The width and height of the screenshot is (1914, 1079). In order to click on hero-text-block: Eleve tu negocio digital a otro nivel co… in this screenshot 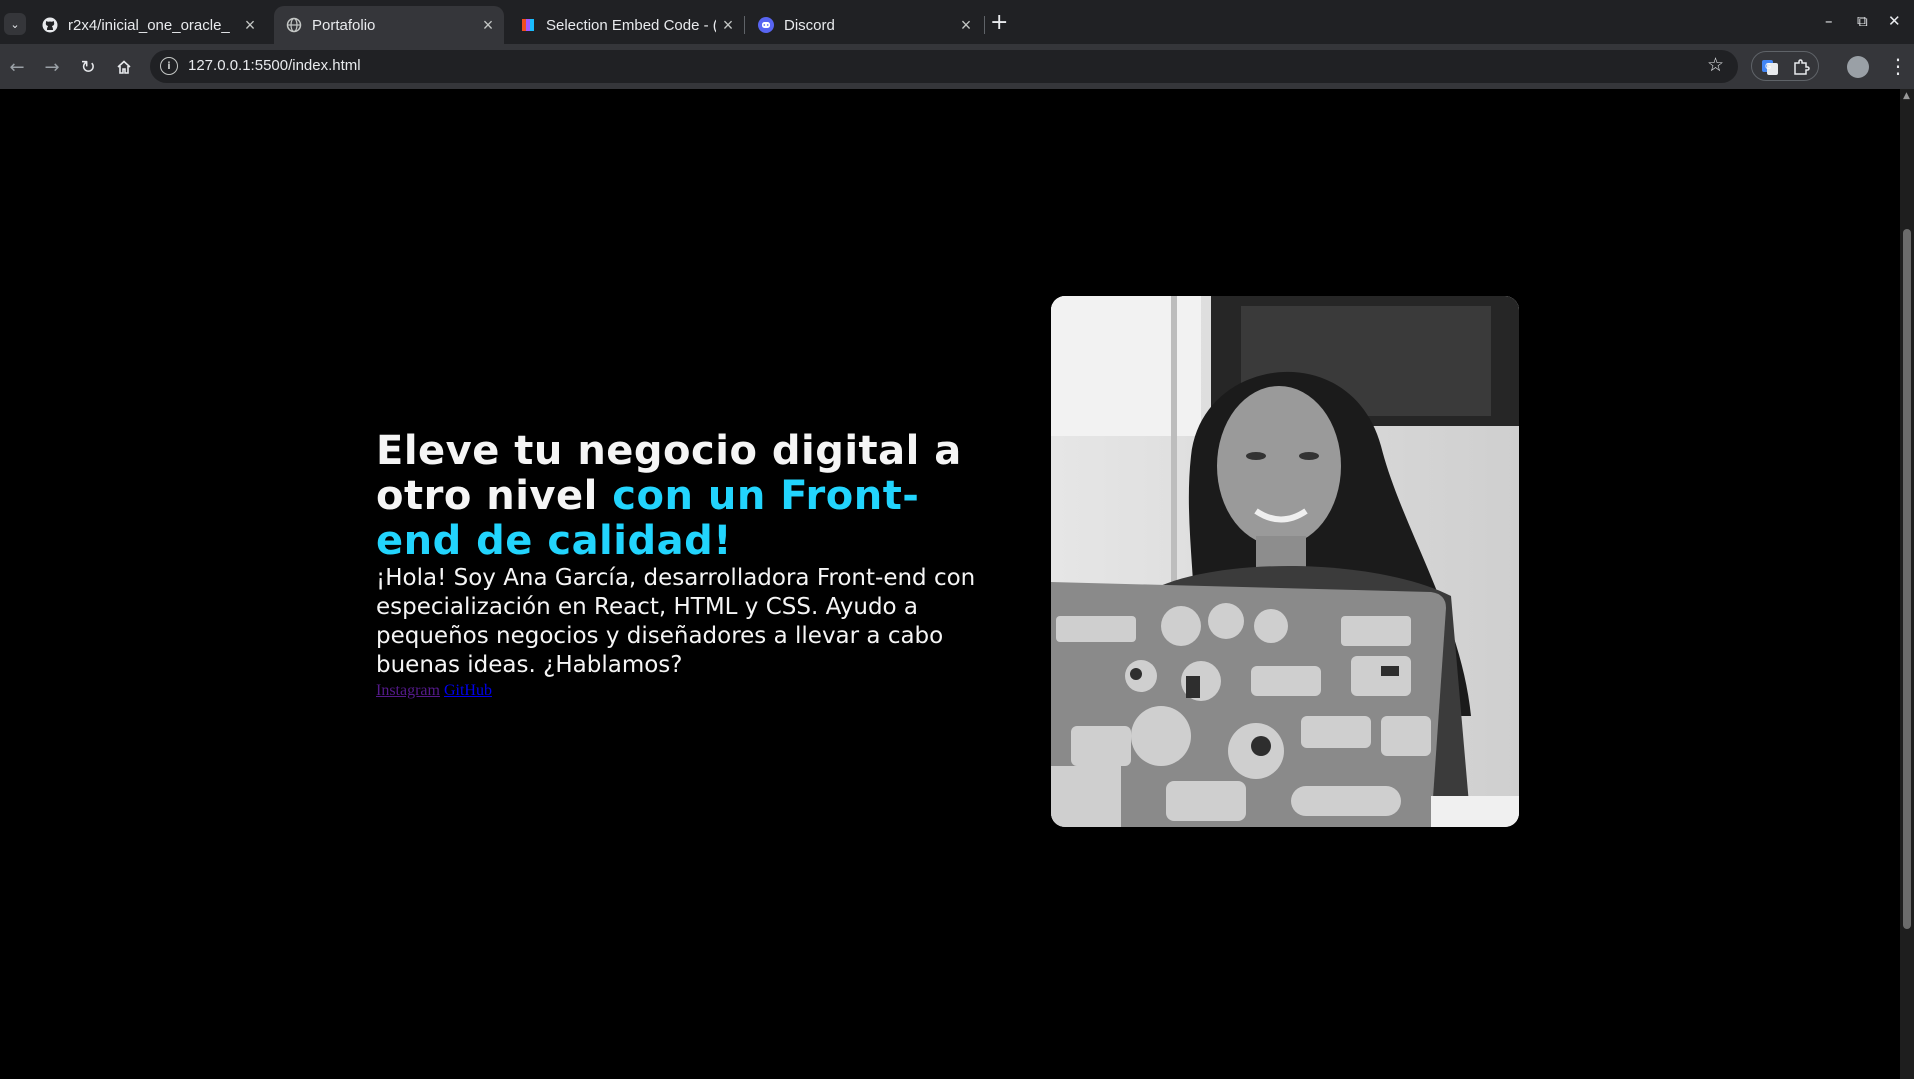, I will do `click(686, 564)`.